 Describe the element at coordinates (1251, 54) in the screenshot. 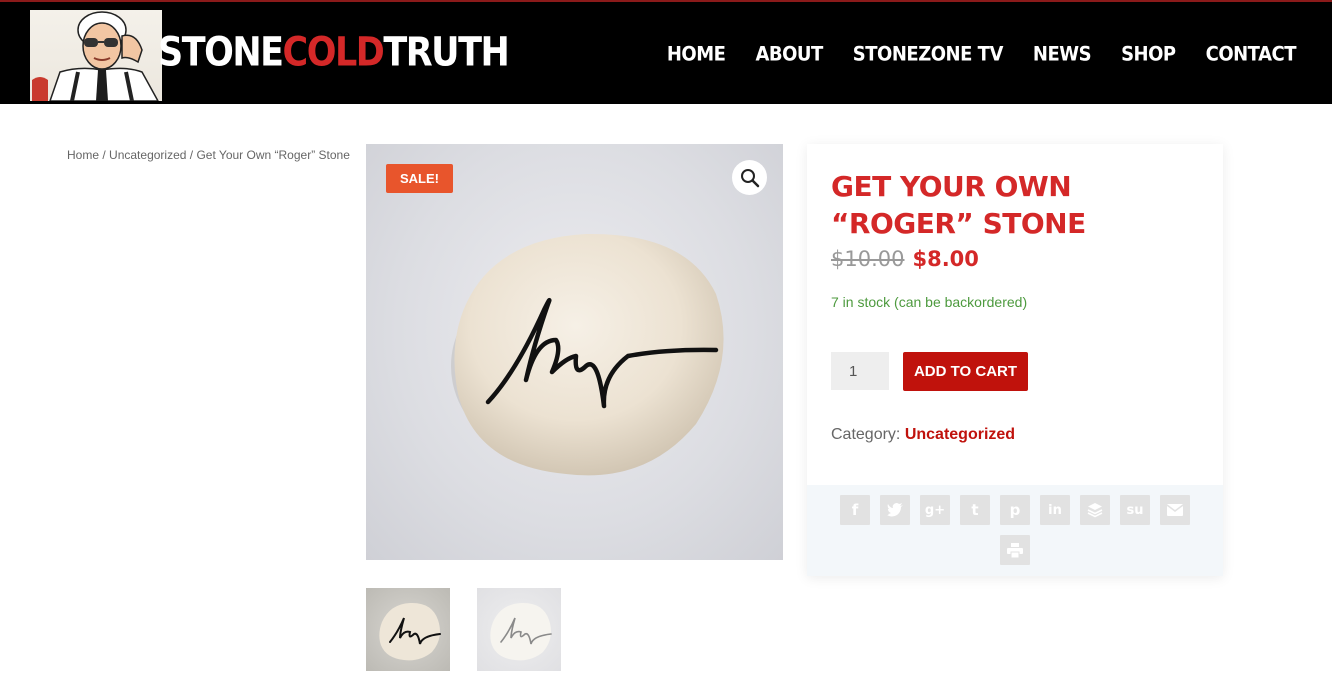

I see `nav-contact: CONTACT` at that location.